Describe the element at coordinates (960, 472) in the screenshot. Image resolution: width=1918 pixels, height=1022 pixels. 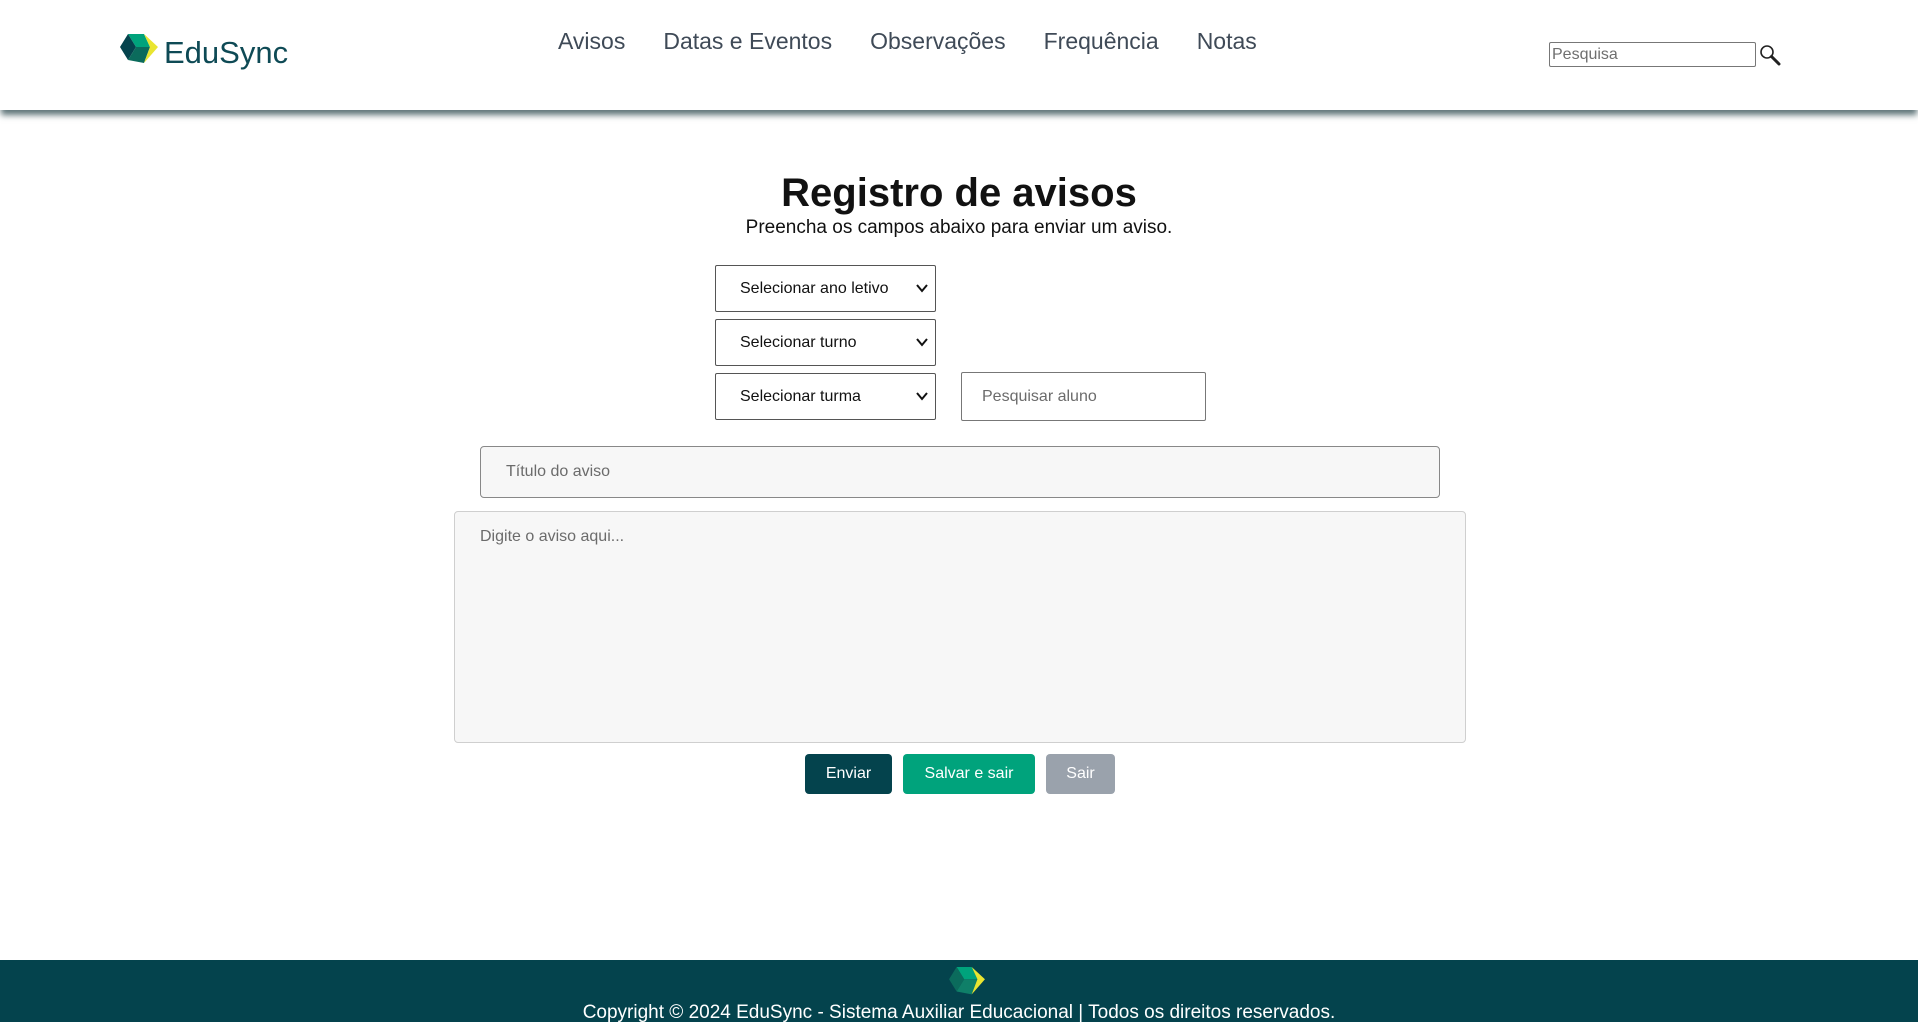
I see `notice-title-input` at that location.